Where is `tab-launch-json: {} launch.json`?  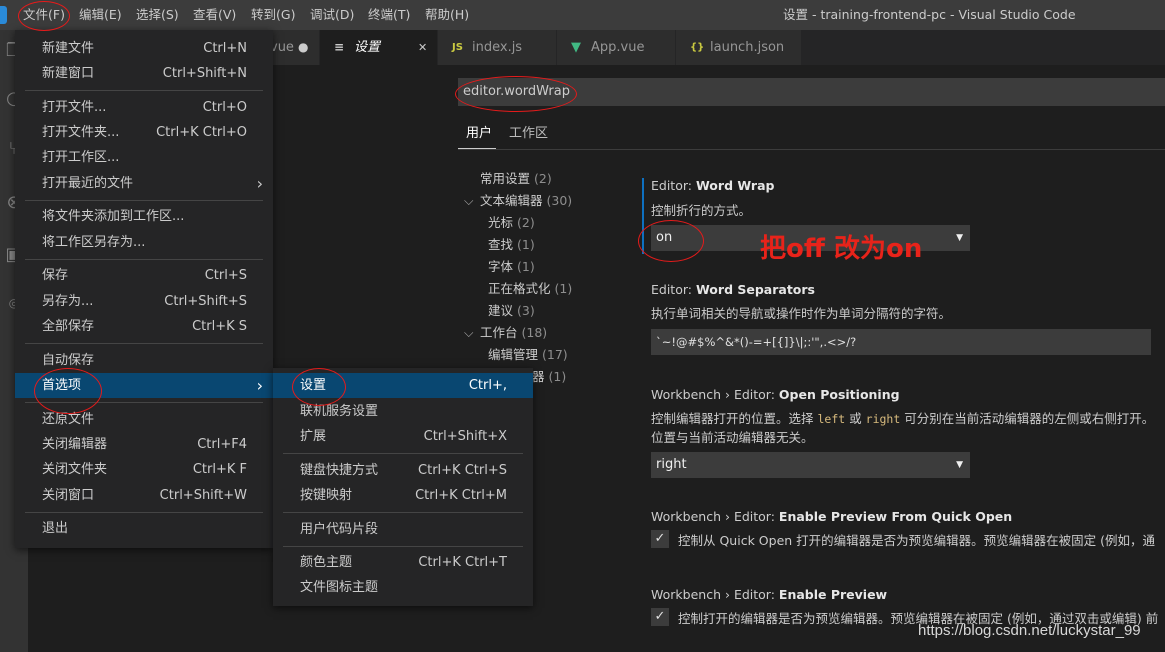
tab-launch-json: {} launch.json is located at coordinates (739, 47).